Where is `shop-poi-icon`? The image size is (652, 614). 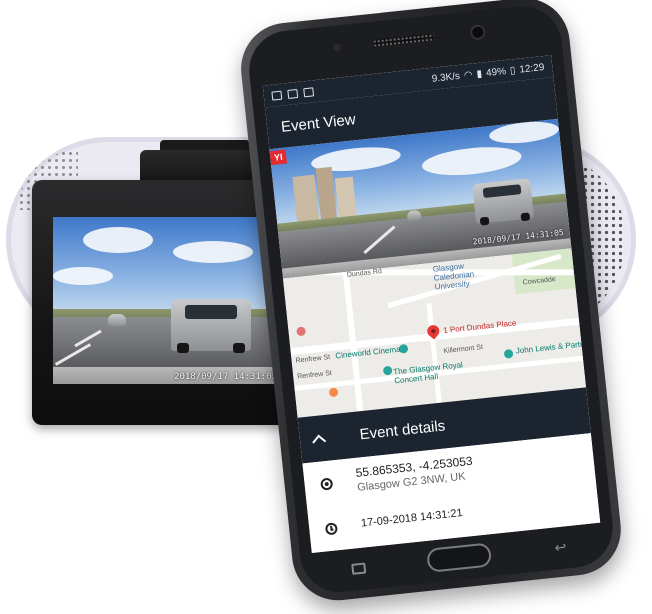 shop-poi-icon is located at coordinates (508, 353).